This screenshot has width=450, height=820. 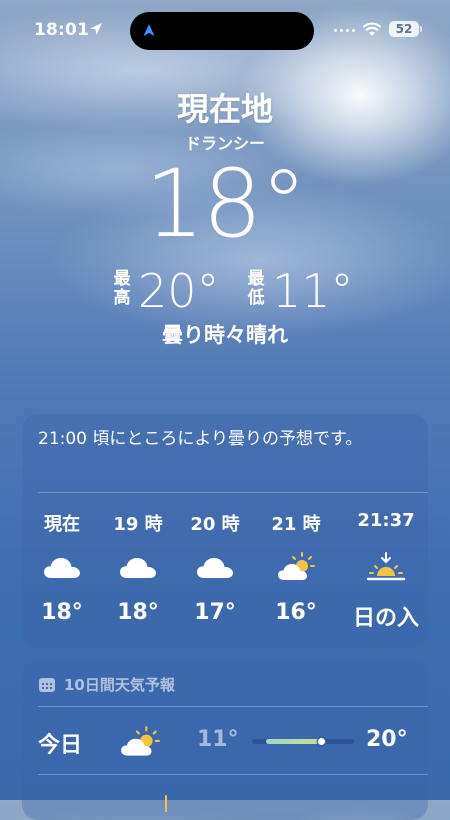 I want to click on ten-day-header: 10日間天気予報, so click(x=106, y=684).